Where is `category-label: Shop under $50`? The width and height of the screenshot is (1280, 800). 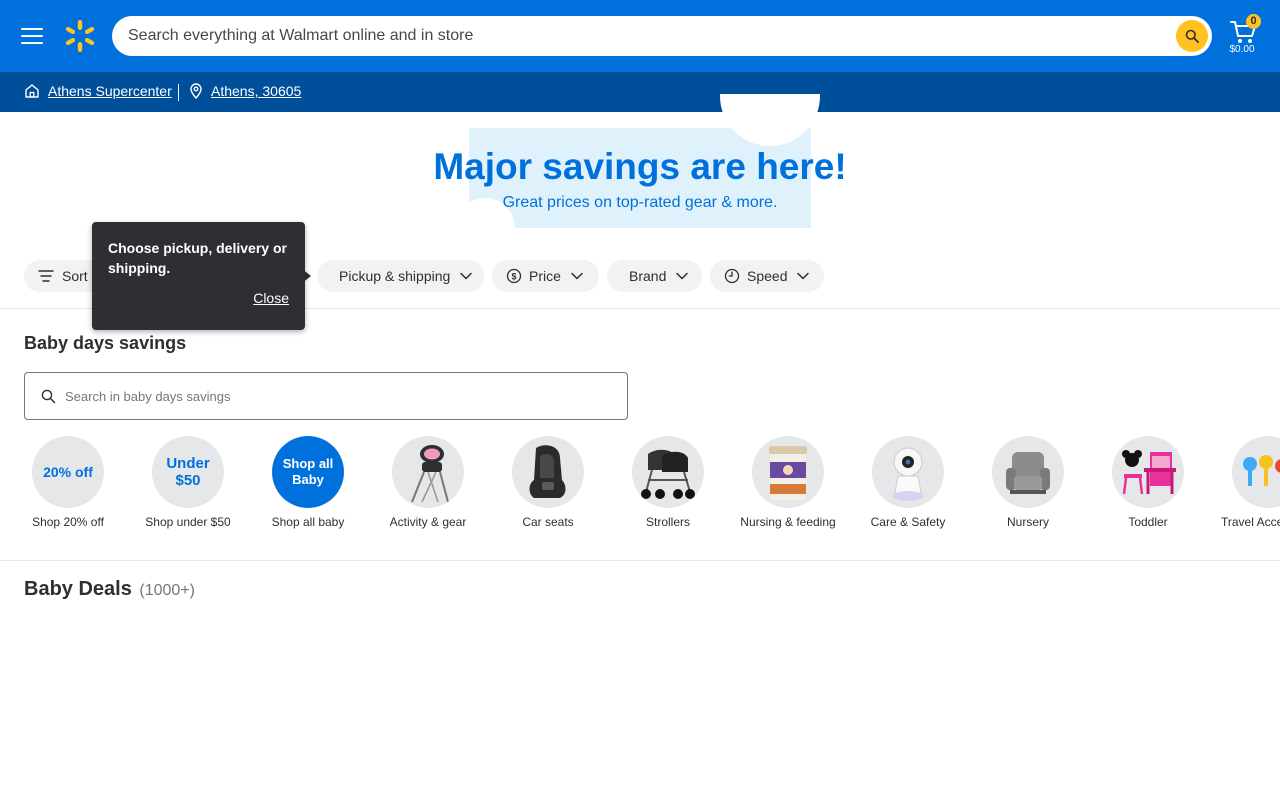 category-label: Shop under $50 is located at coordinates (188, 522).